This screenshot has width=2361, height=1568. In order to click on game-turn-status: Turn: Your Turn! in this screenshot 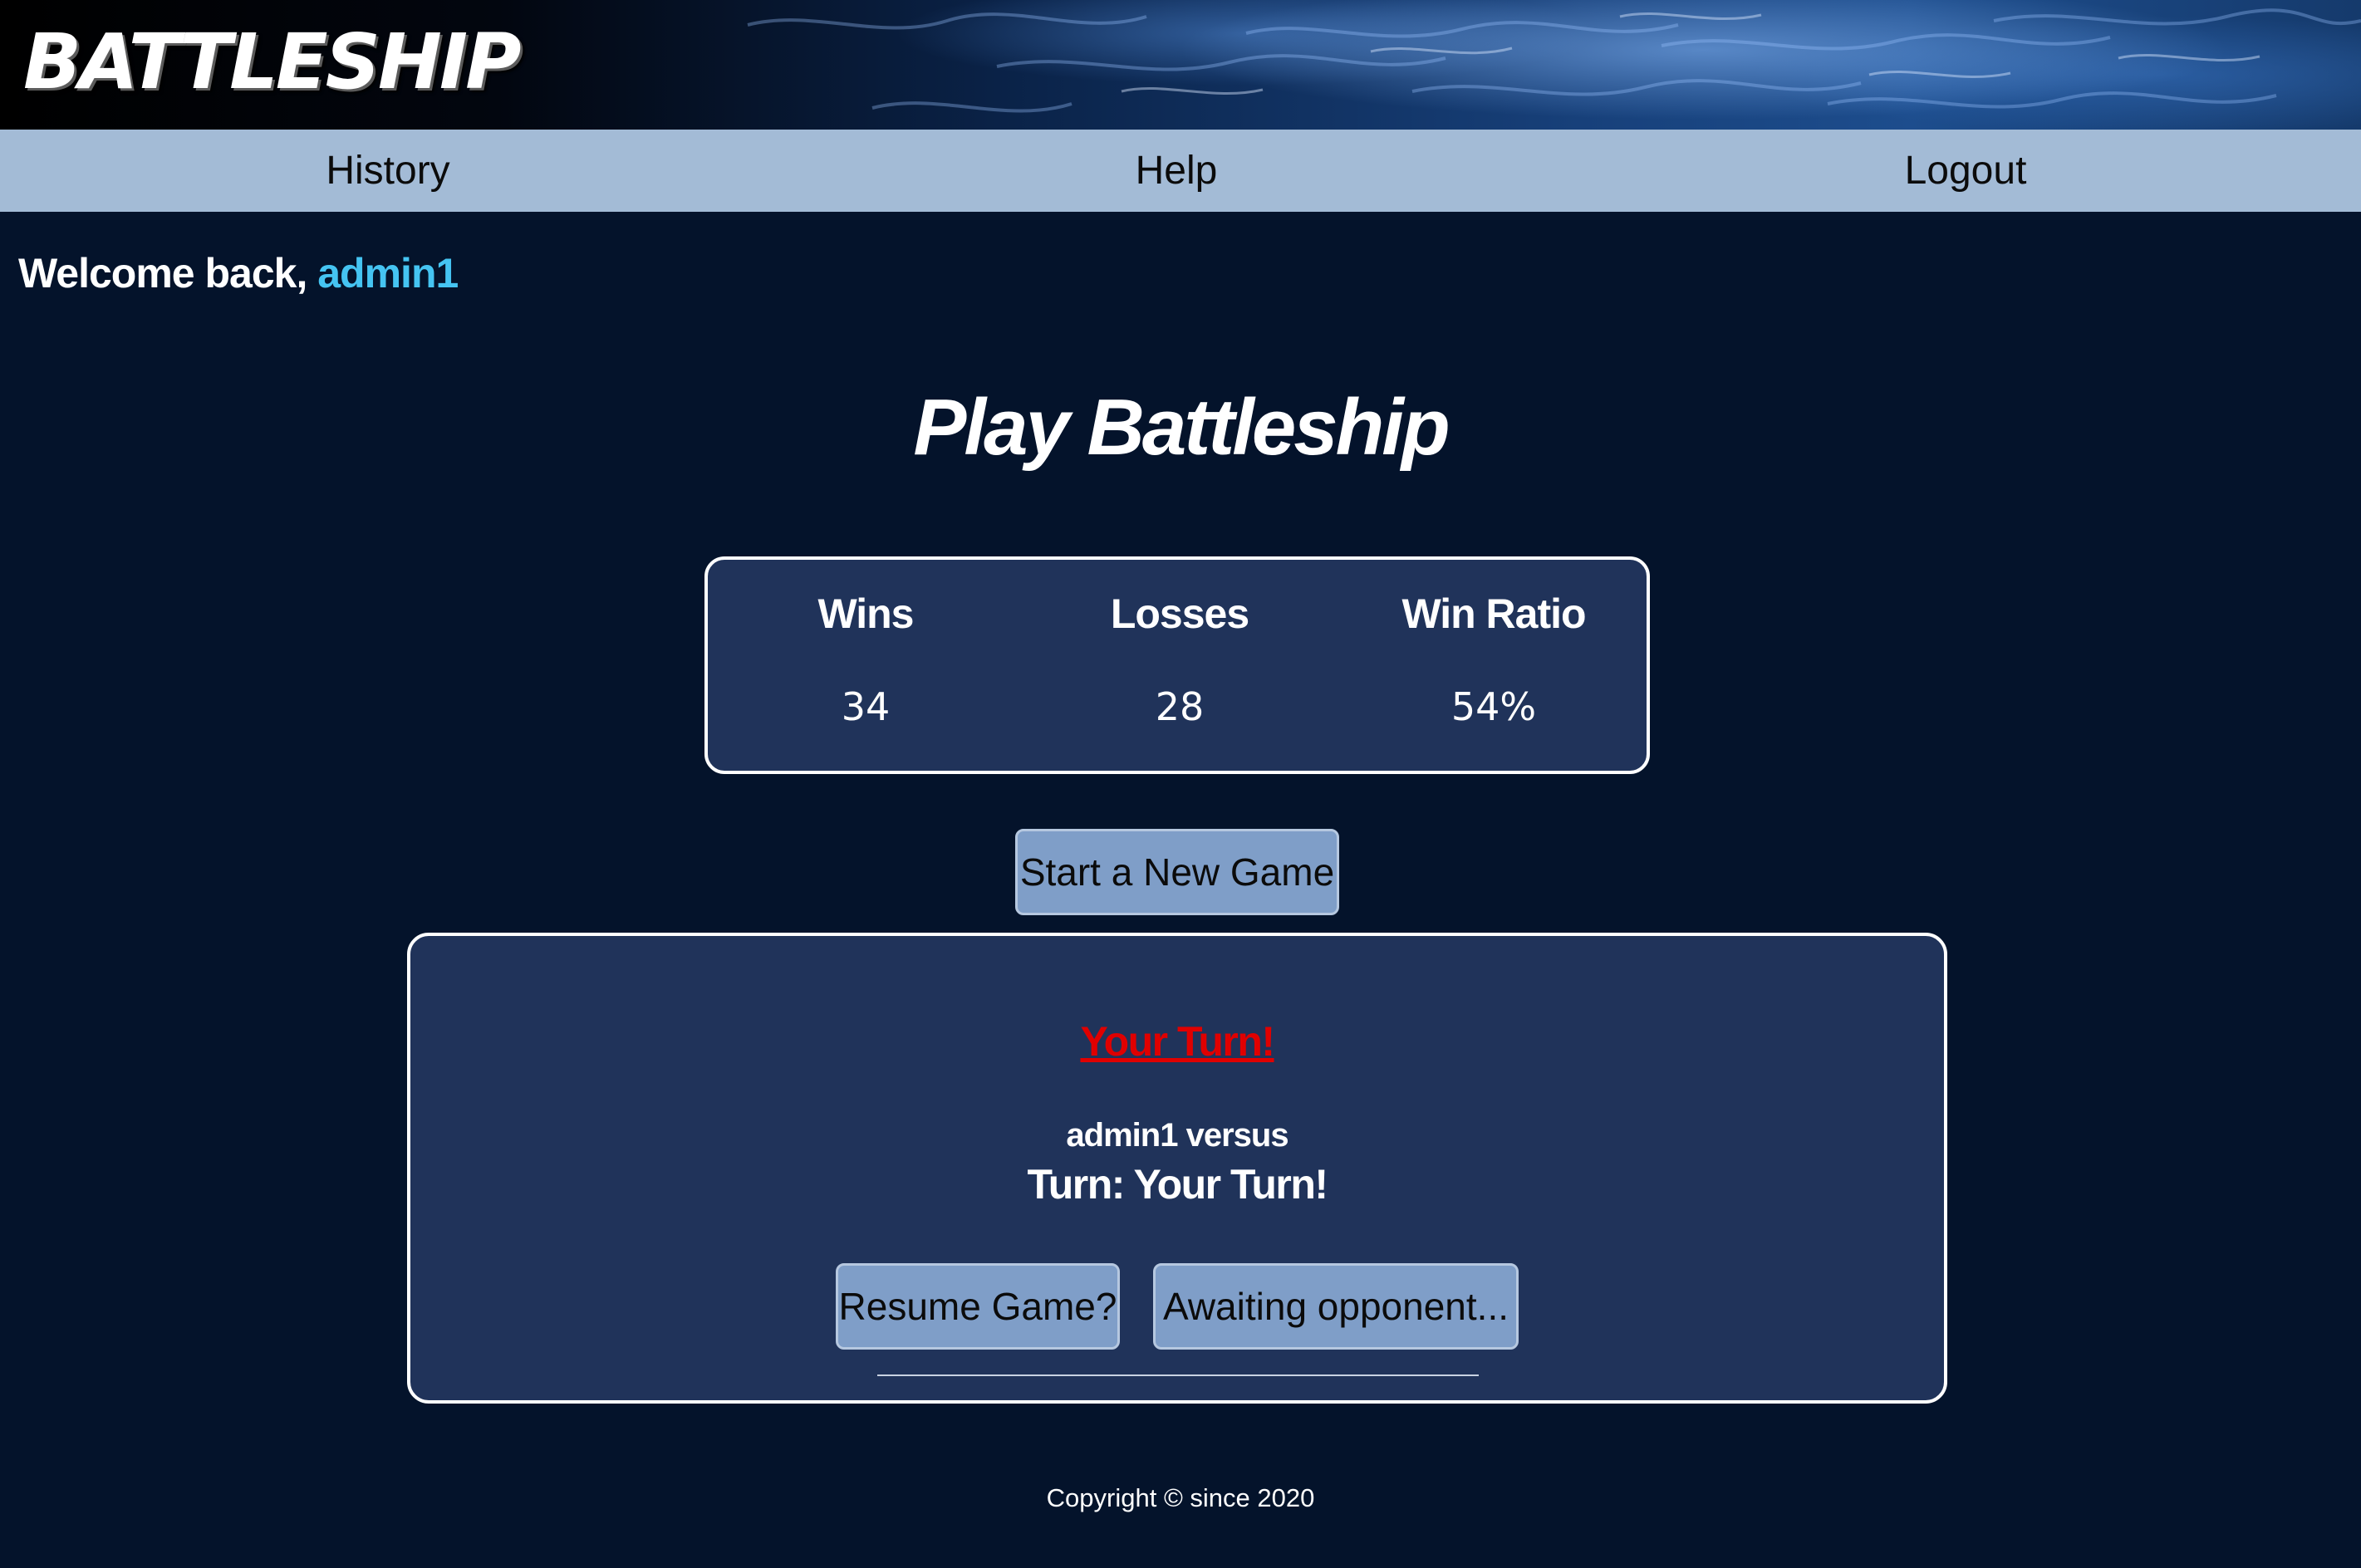, I will do `click(1177, 1184)`.